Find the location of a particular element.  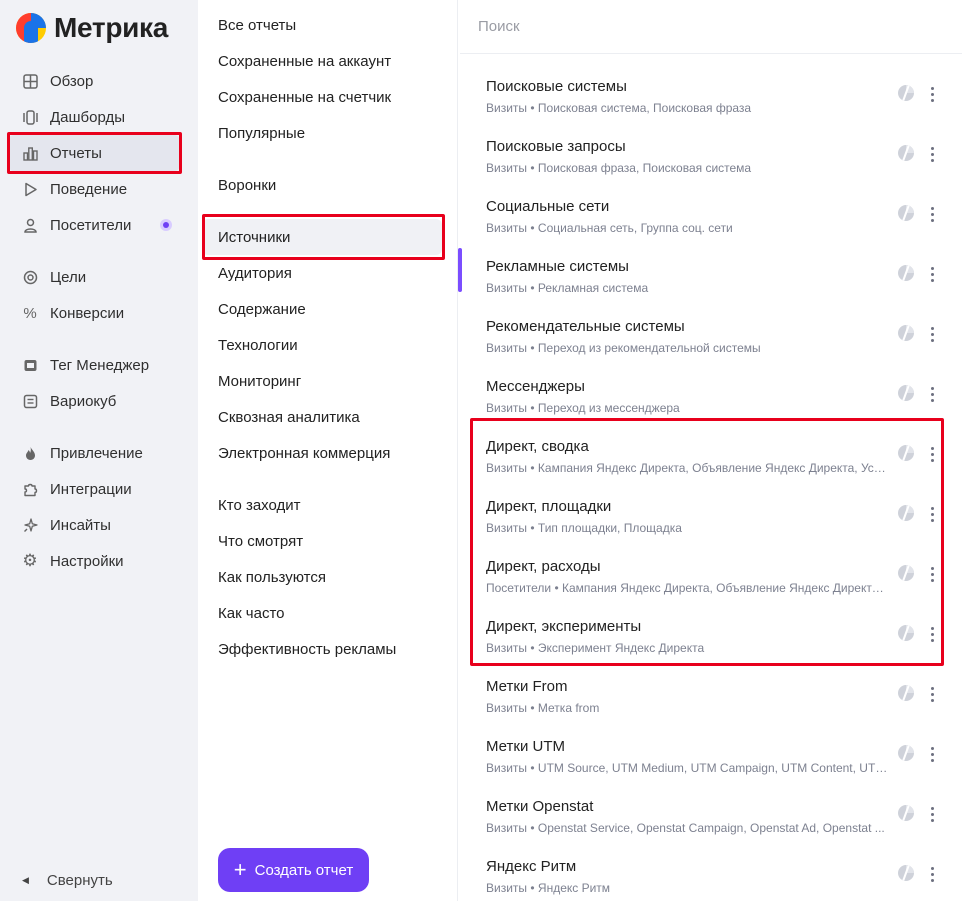

sidebar-item-label: Вариокуб is located at coordinates (83, 401).